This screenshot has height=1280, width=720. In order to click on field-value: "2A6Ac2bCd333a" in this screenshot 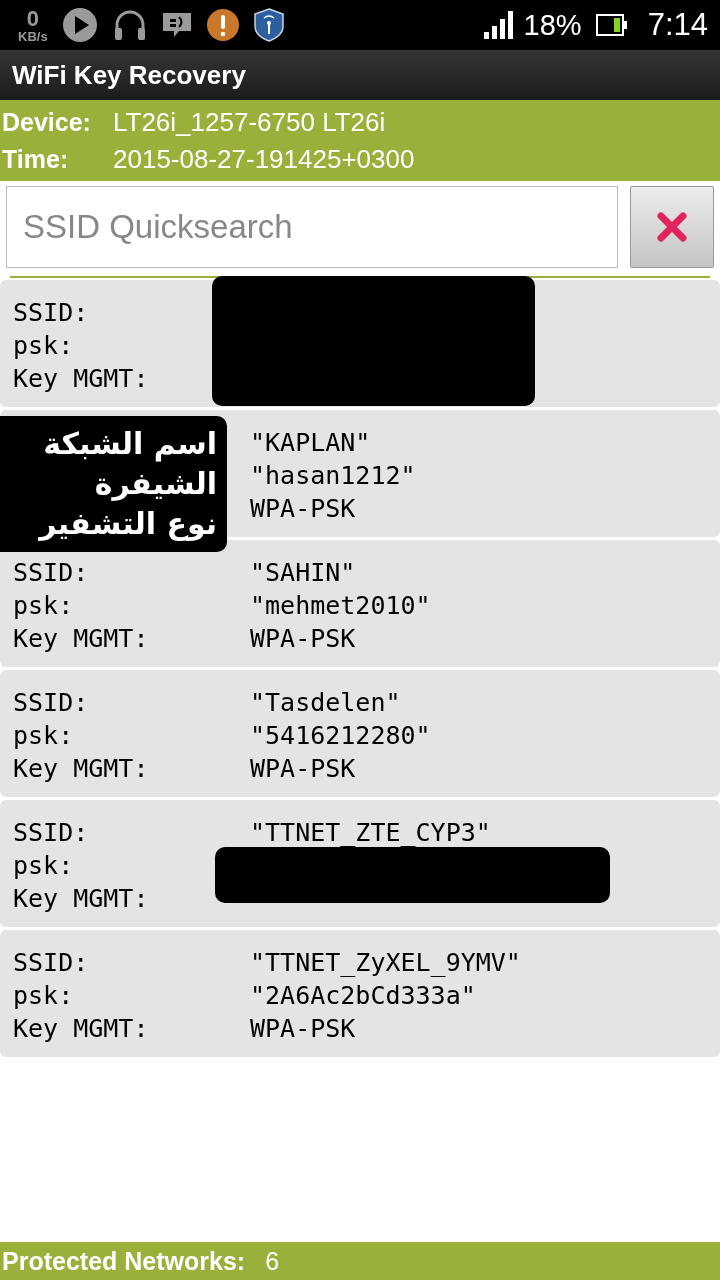, I will do `click(363, 995)`.